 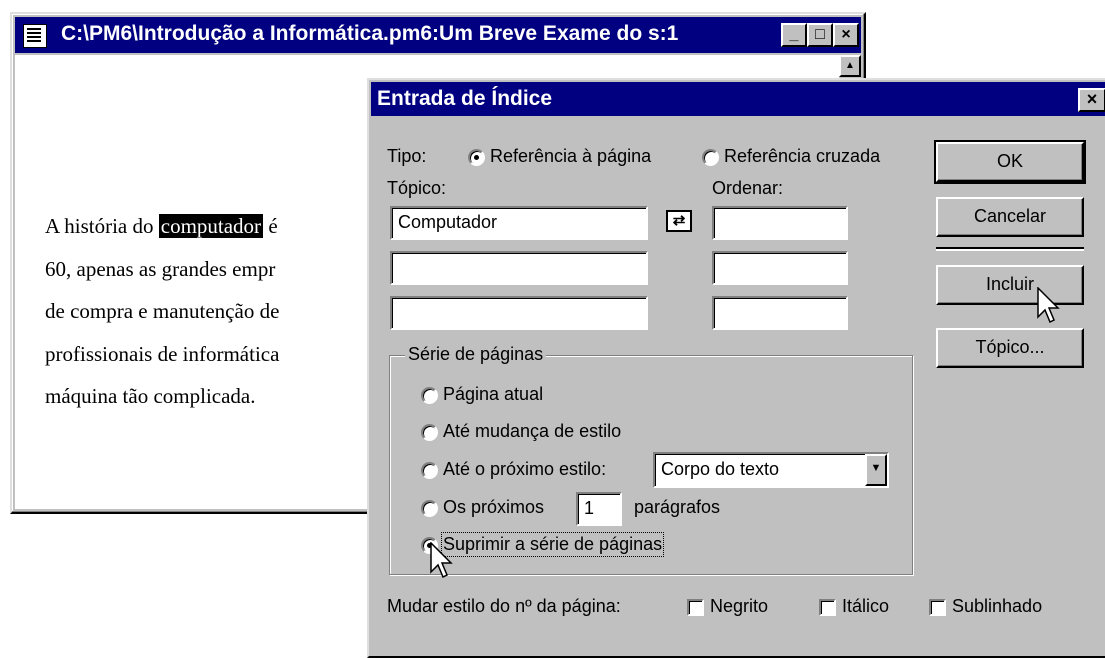 I want to click on dialog-title-bar: Entrada de Índice ×, so click(x=738, y=99).